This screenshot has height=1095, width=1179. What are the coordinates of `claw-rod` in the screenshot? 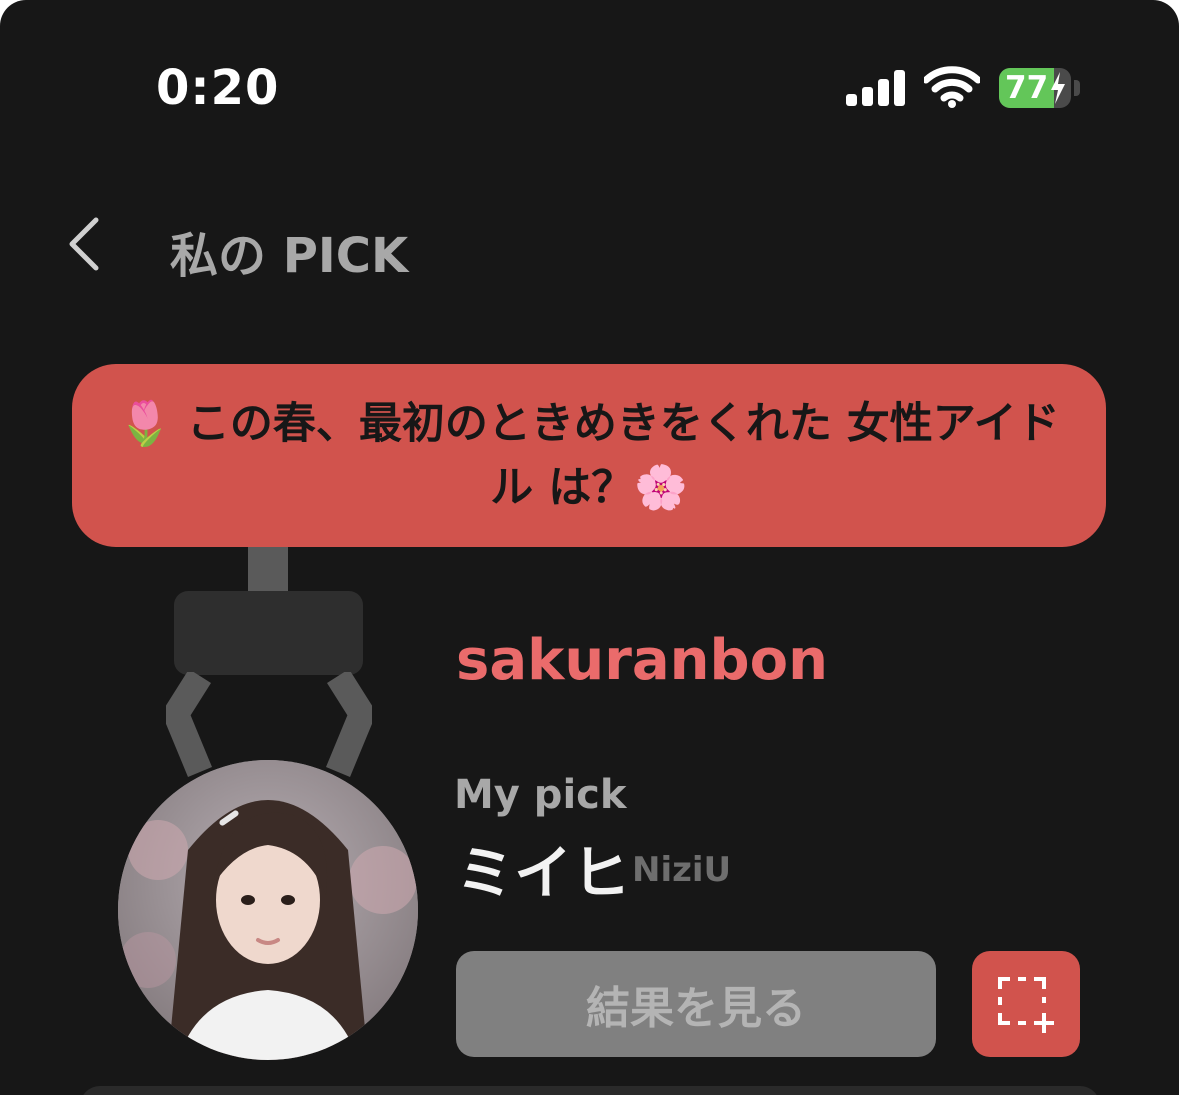 It's located at (268, 571).